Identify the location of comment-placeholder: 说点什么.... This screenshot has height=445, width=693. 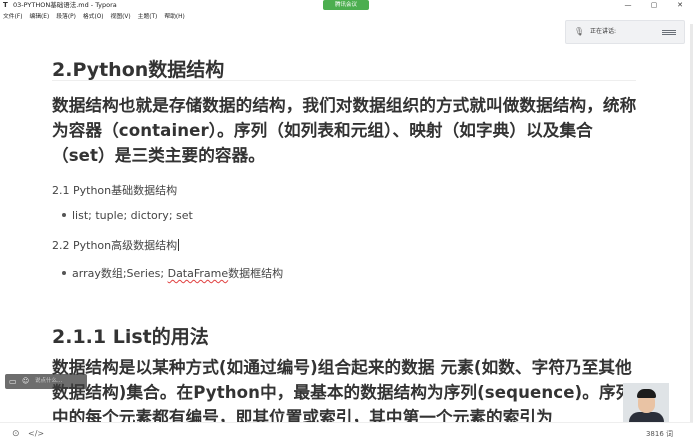
(49, 381).